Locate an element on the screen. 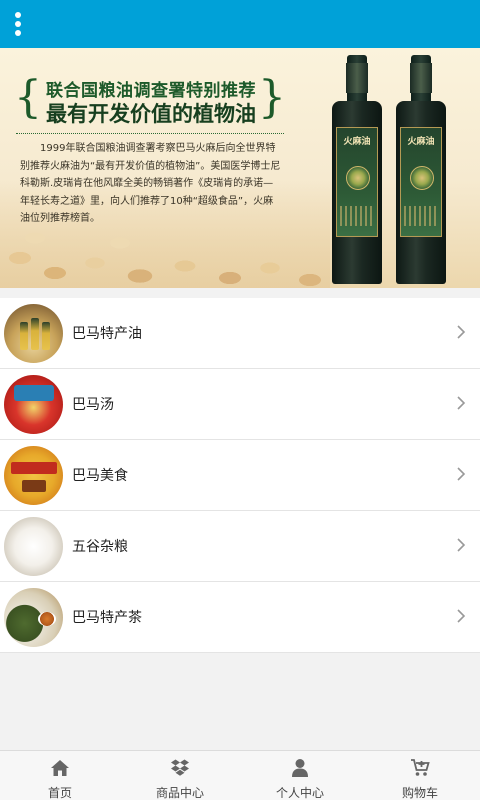  bottom-tab-bar: 首页 商品中心 个人中心 购物车 is located at coordinates (240, 775).